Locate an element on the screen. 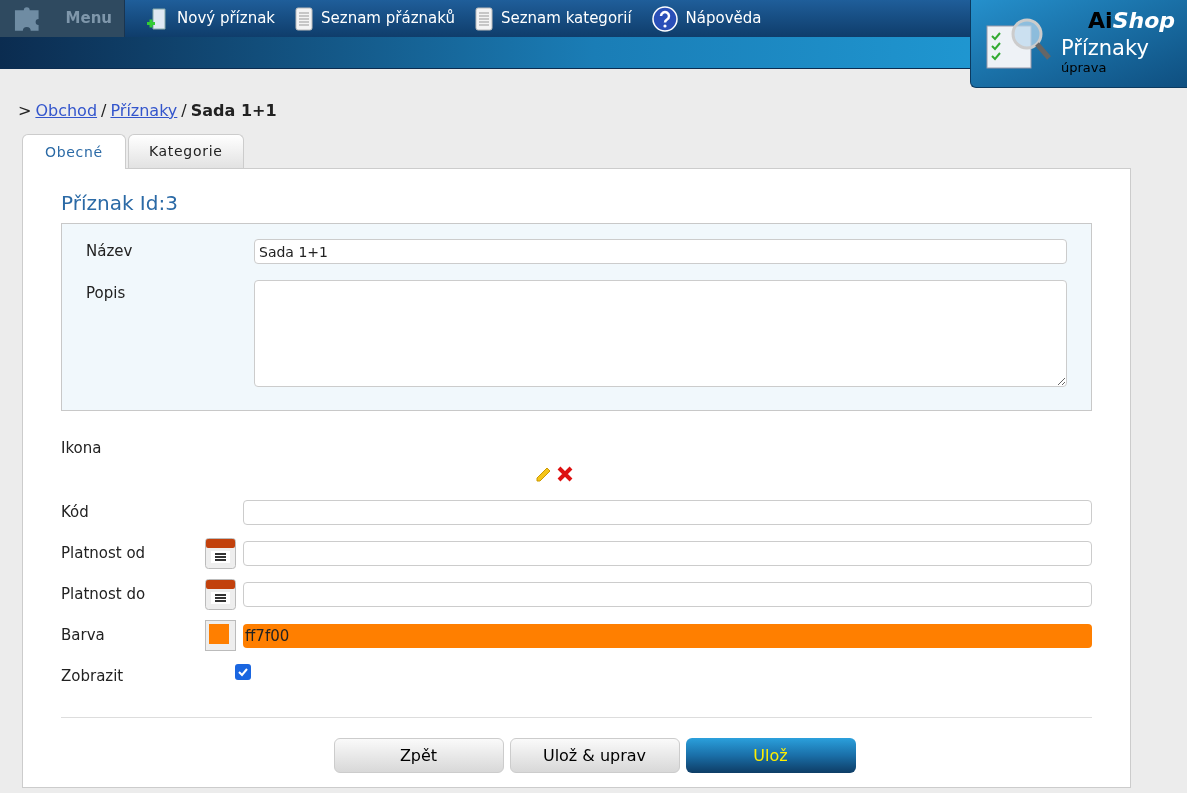  field-label: Zobrazit is located at coordinates (93, 677).